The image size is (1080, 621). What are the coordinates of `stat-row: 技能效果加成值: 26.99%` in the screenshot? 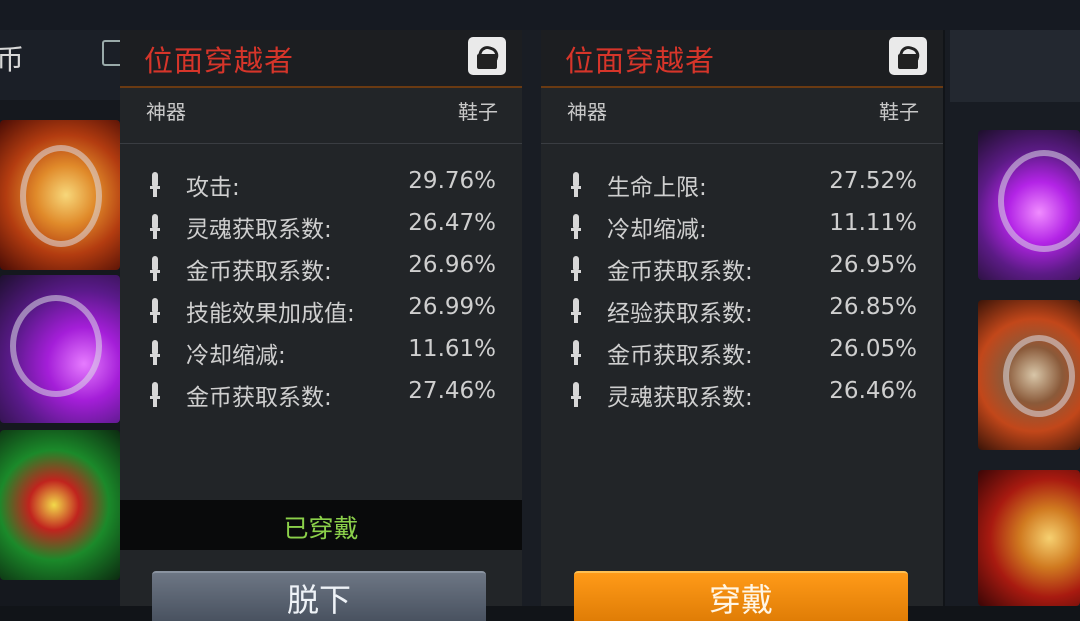 It's located at (321, 313).